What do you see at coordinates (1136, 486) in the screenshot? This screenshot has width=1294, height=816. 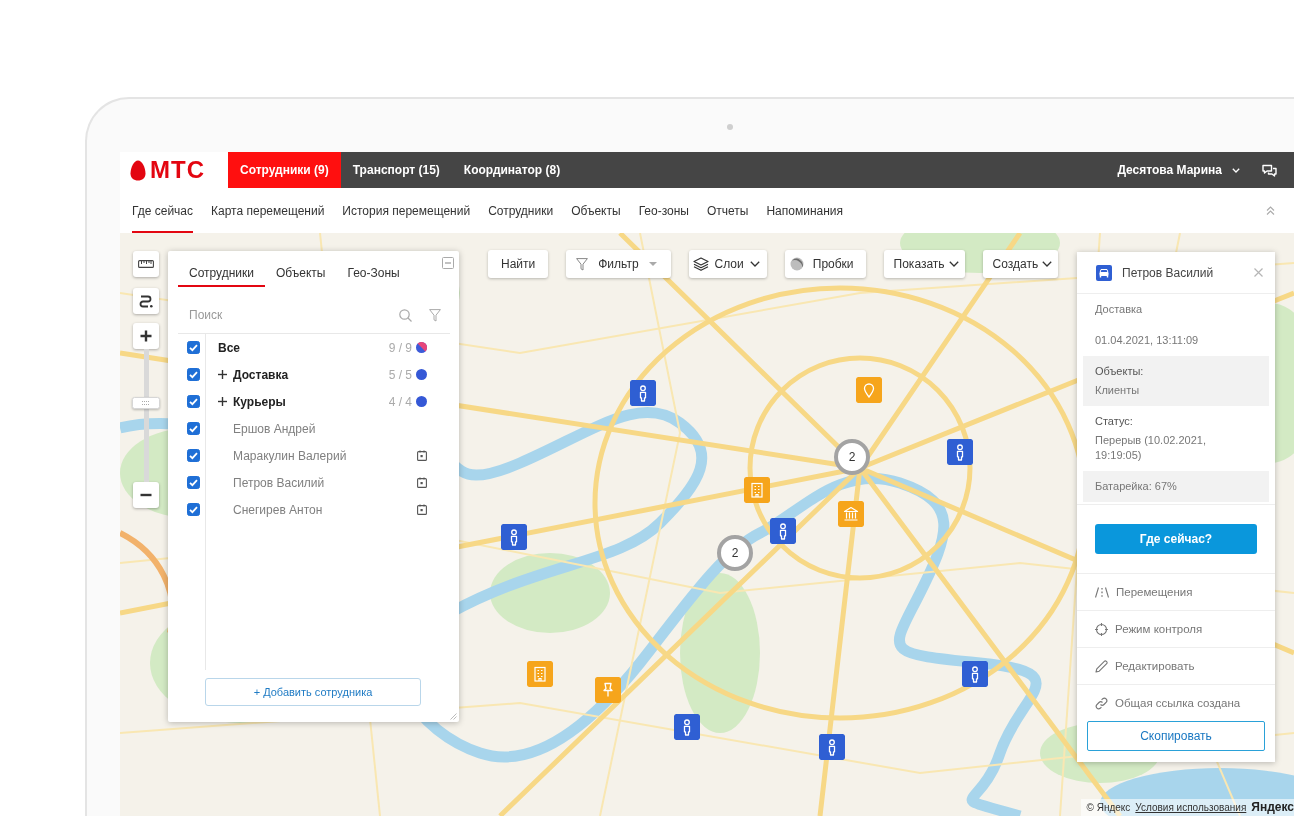 I see `field-value: Батарейка: 67%` at bounding box center [1136, 486].